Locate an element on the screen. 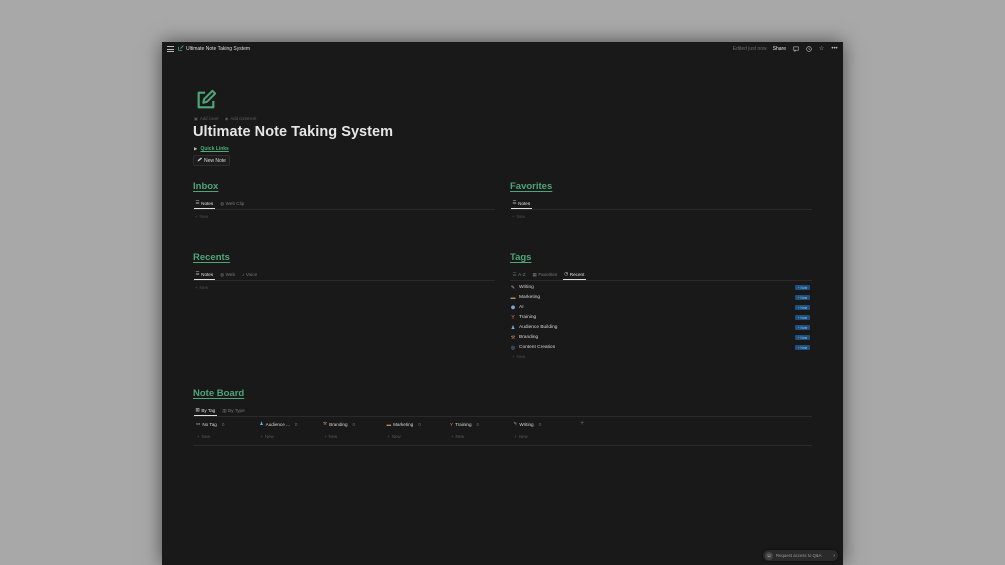 The height and width of the screenshot is (565, 1005). inbox-new-button: + New is located at coordinates (201, 216).